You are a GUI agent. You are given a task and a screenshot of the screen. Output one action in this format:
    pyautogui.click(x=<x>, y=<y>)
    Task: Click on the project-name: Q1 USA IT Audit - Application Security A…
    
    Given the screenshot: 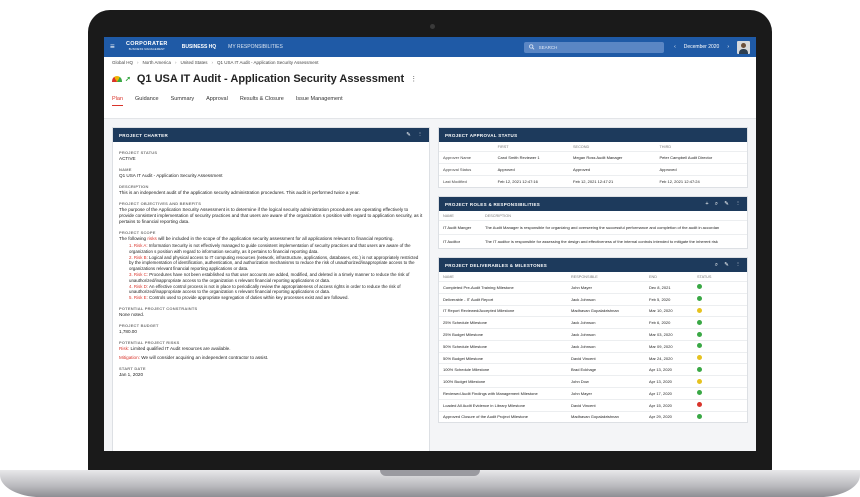 What is the action you would take?
    pyautogui.click(x=171, y=175)
    